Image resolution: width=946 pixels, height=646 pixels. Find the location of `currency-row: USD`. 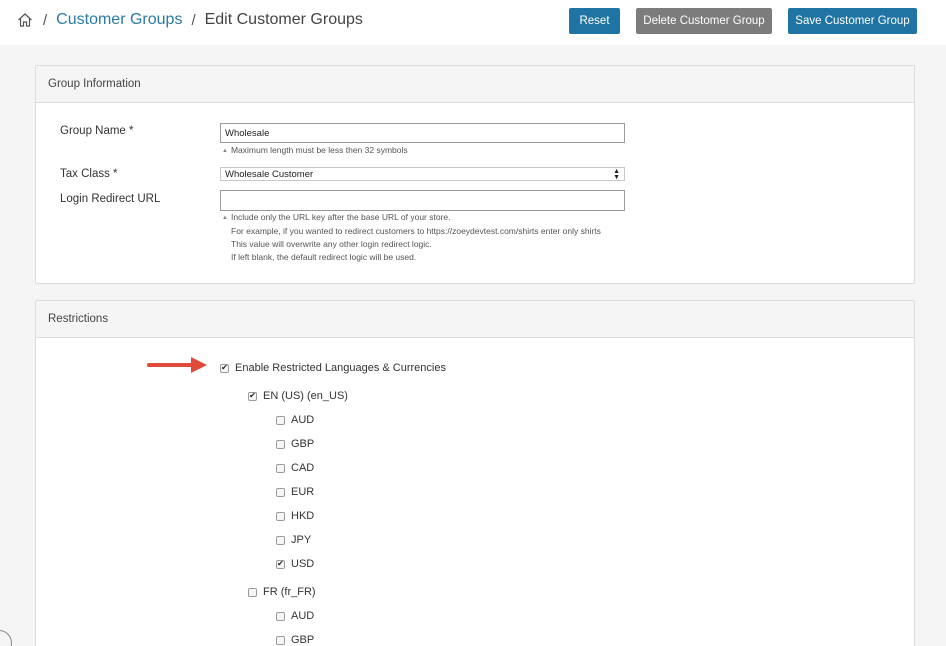

currency-row: USD is located at coordinates (295, 564).